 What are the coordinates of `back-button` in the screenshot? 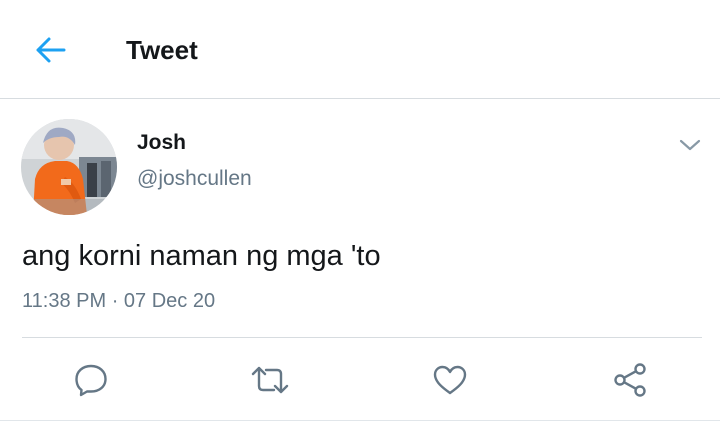 It's located at (50, 50).